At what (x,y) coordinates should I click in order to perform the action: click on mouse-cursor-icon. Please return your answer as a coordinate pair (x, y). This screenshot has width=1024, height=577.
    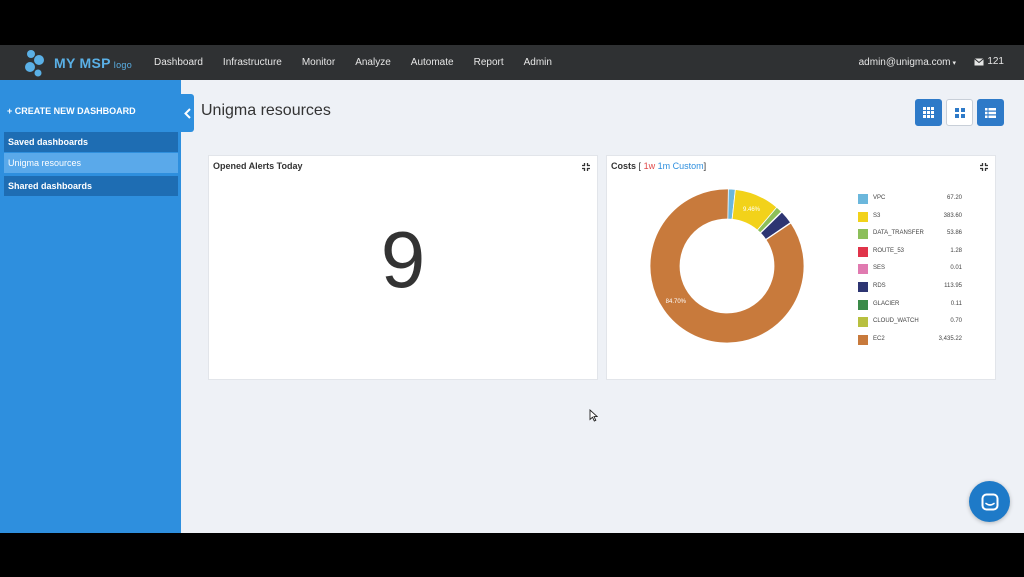
    Looking at the image, I should click on (593, 415).